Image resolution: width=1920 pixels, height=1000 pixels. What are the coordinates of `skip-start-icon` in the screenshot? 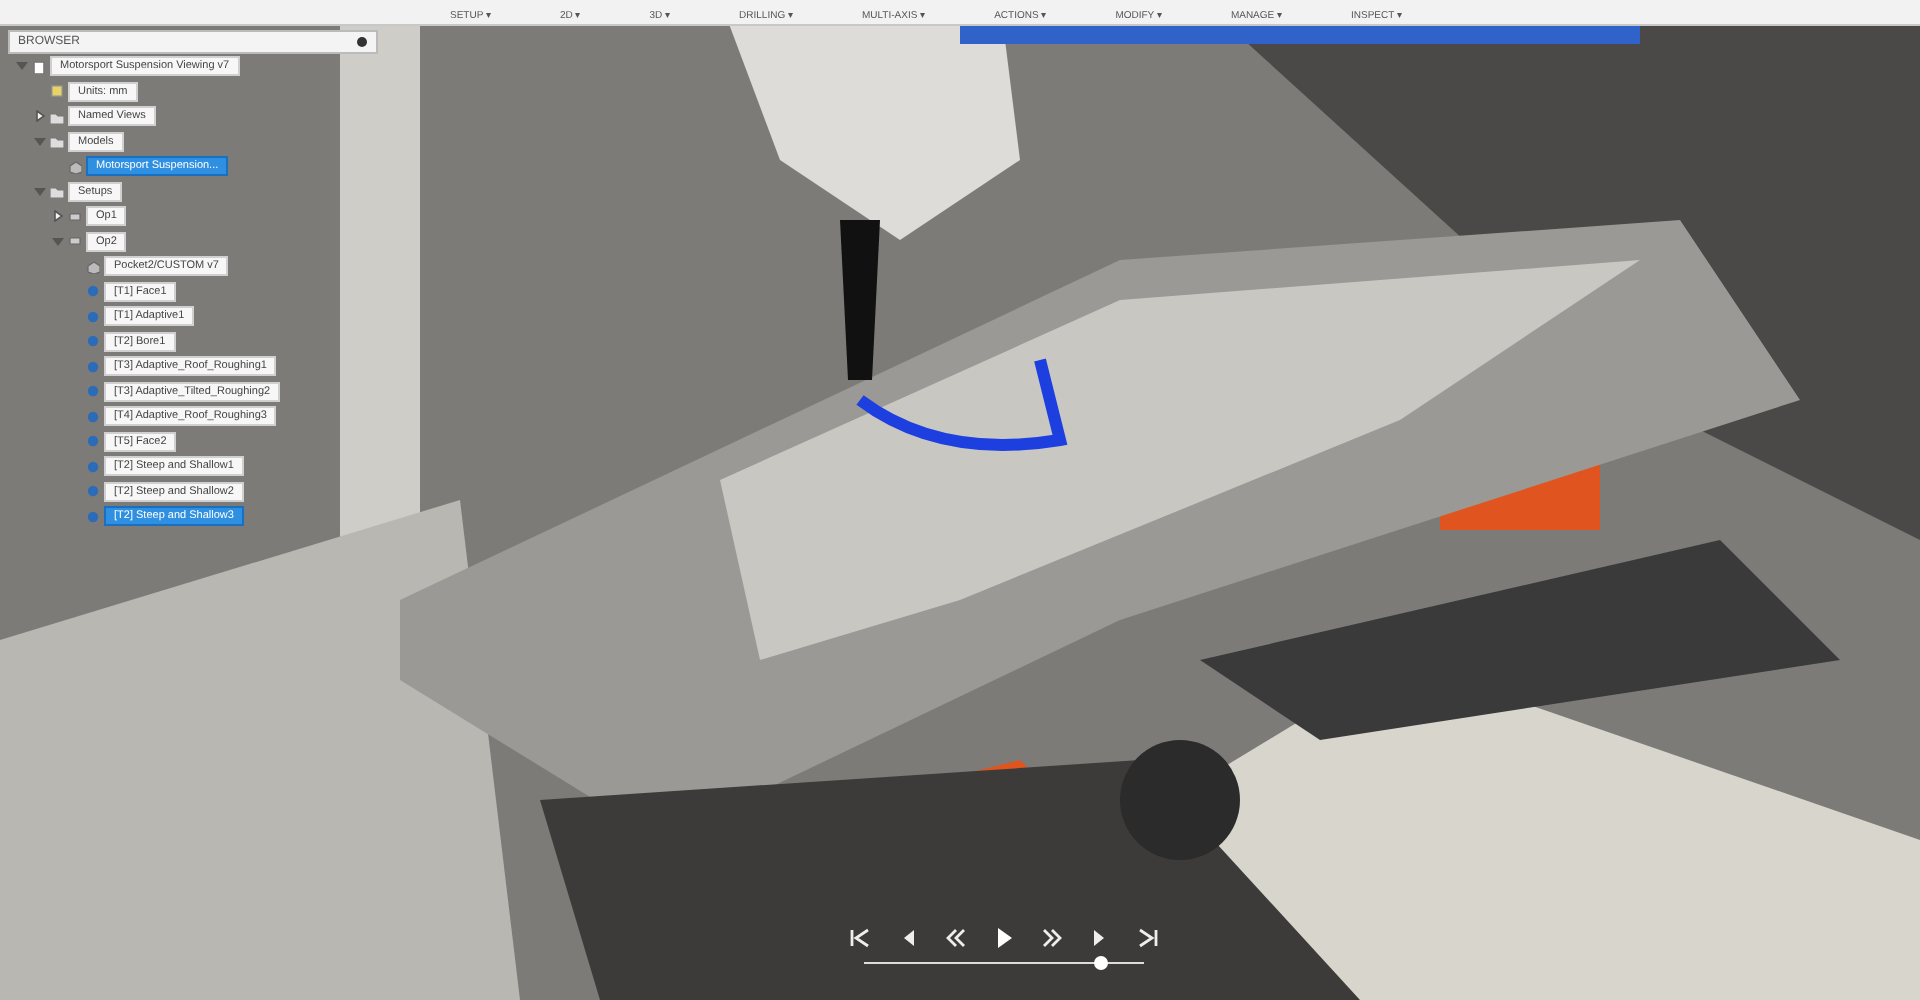 It's located at (860, 938).